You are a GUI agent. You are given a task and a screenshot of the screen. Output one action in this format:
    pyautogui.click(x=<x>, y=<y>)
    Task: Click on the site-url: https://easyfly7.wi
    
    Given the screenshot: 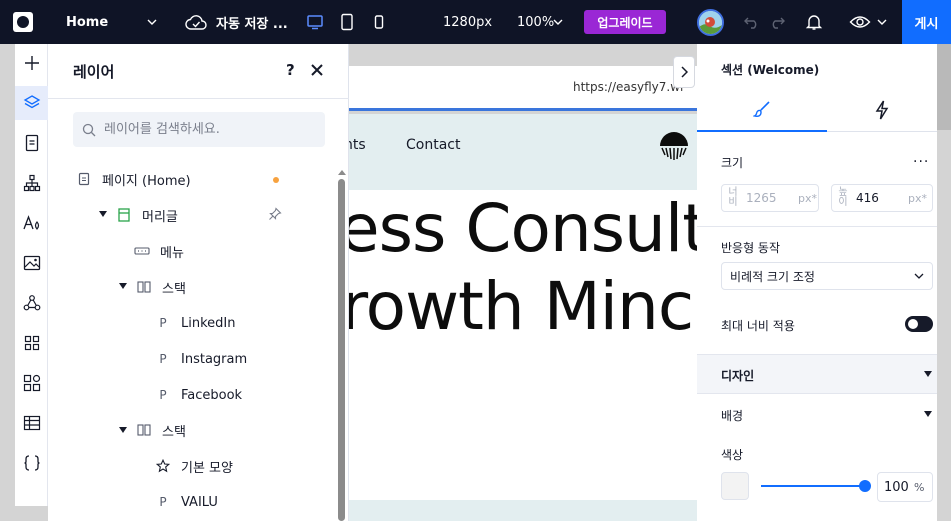 What is the action you would take?
    pyautogui.click(x=628, y=87)
    